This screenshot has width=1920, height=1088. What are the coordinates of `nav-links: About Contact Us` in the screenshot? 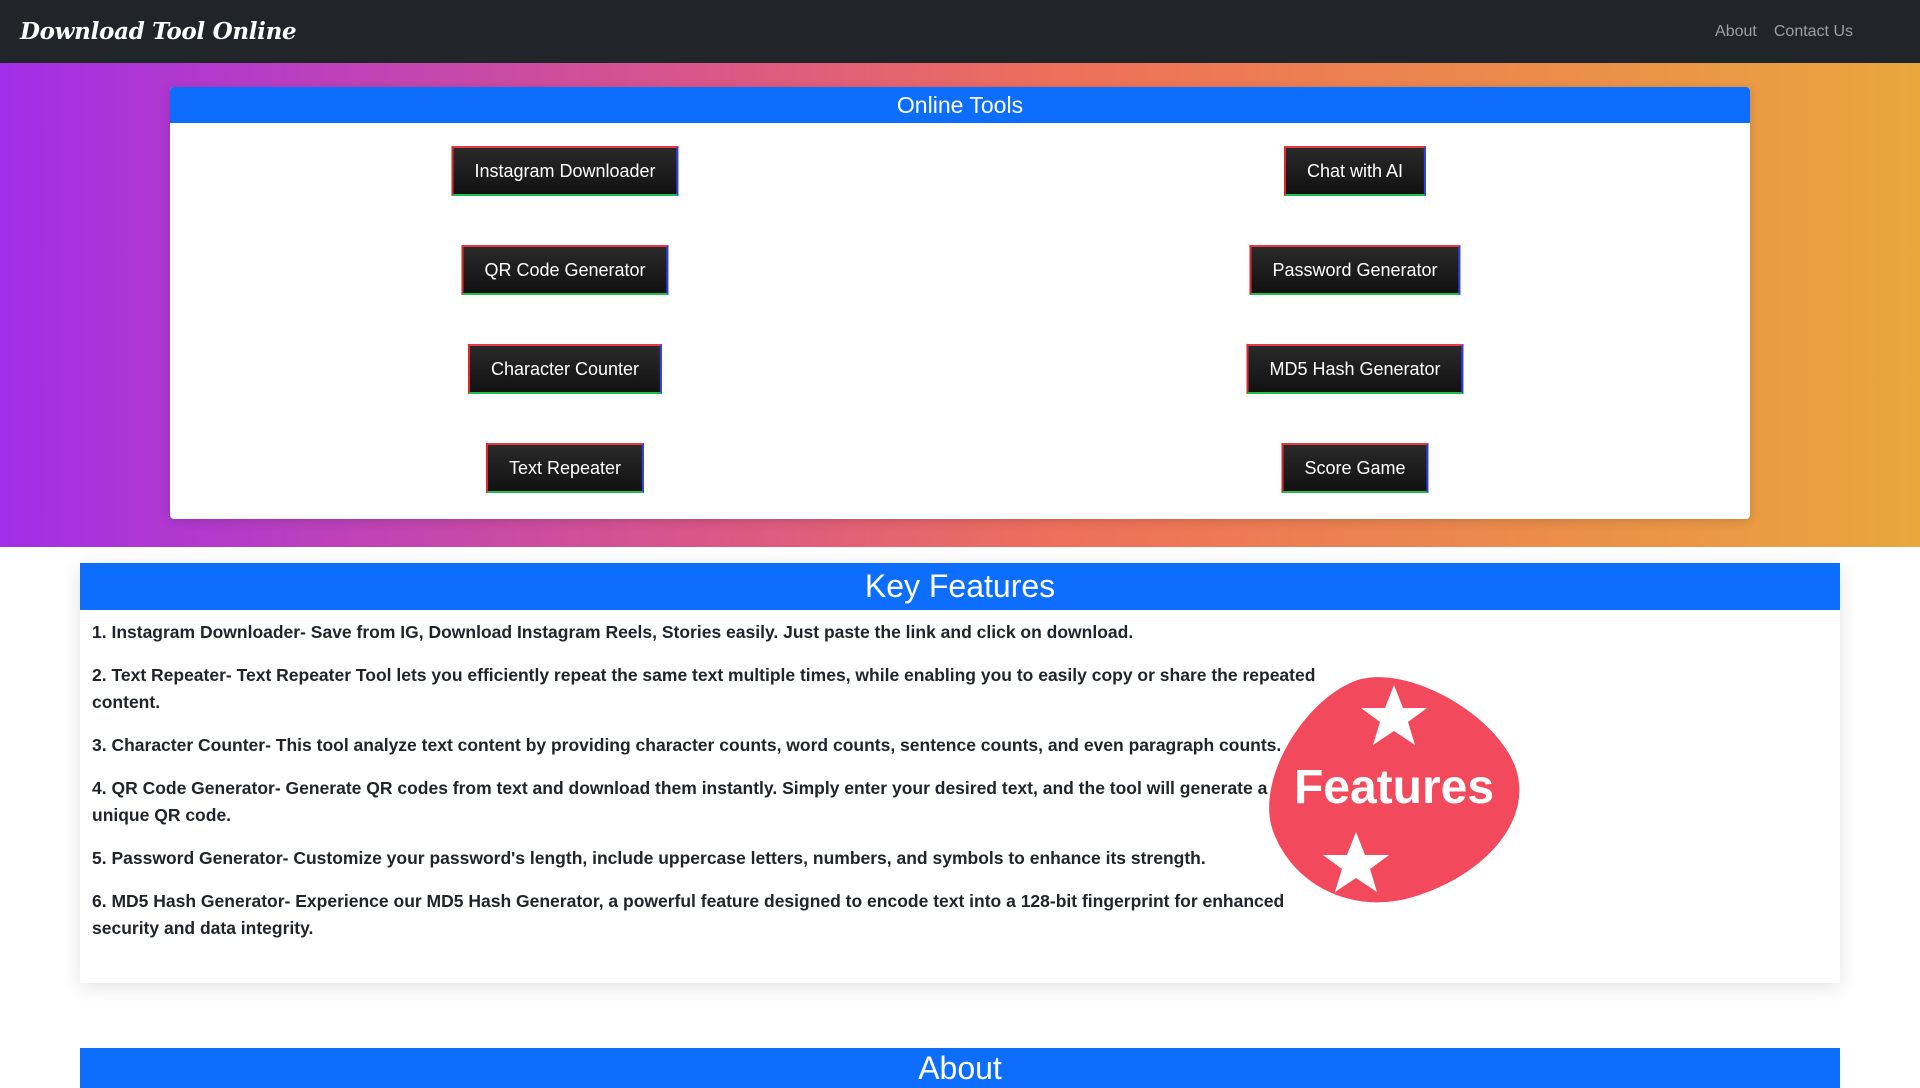 It's located at (1784, 32).